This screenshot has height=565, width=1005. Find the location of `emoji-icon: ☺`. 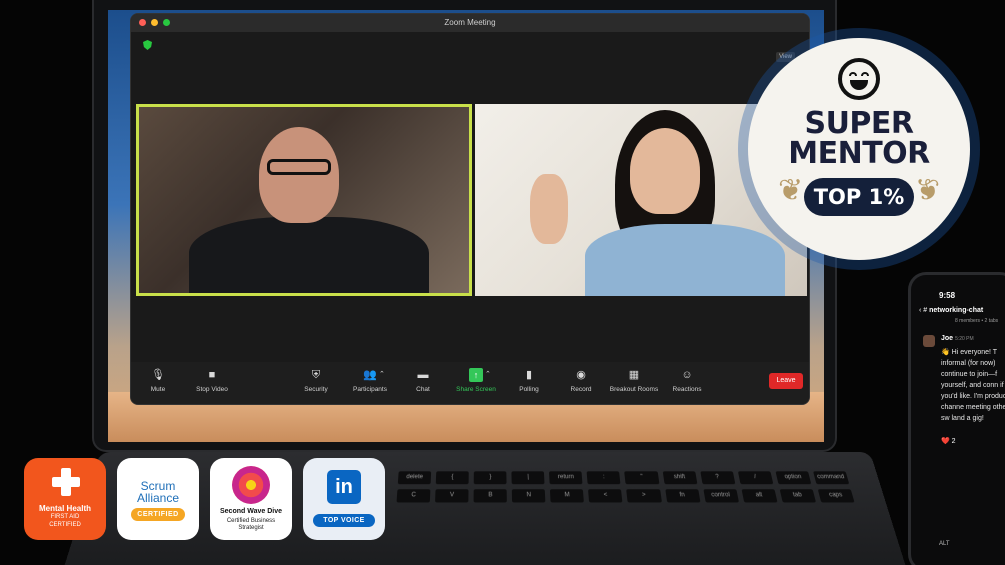

emoji-icon: ☺ is located at coordinates (687, 375).